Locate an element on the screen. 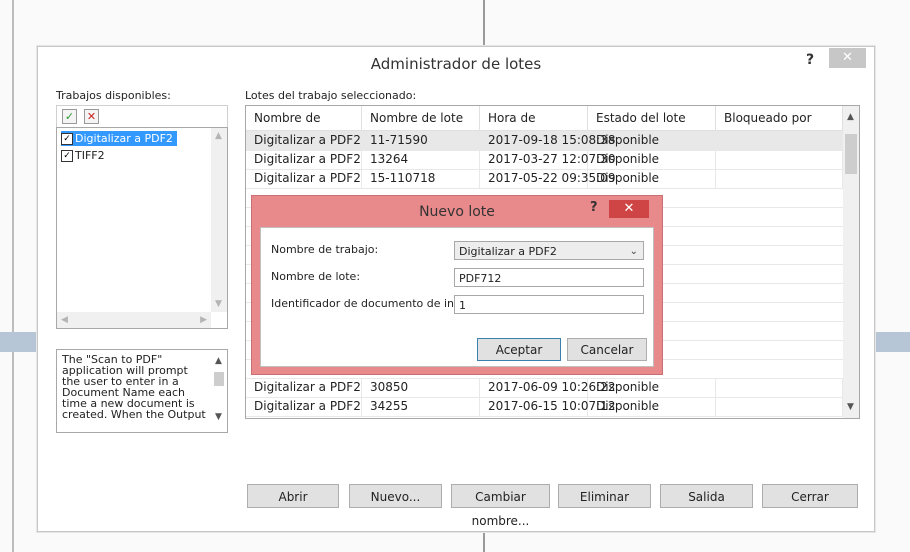 This screenshot has width=910, height=552. jobs-toolbar: ✓ ✕ is located at coordinates (142, 116).